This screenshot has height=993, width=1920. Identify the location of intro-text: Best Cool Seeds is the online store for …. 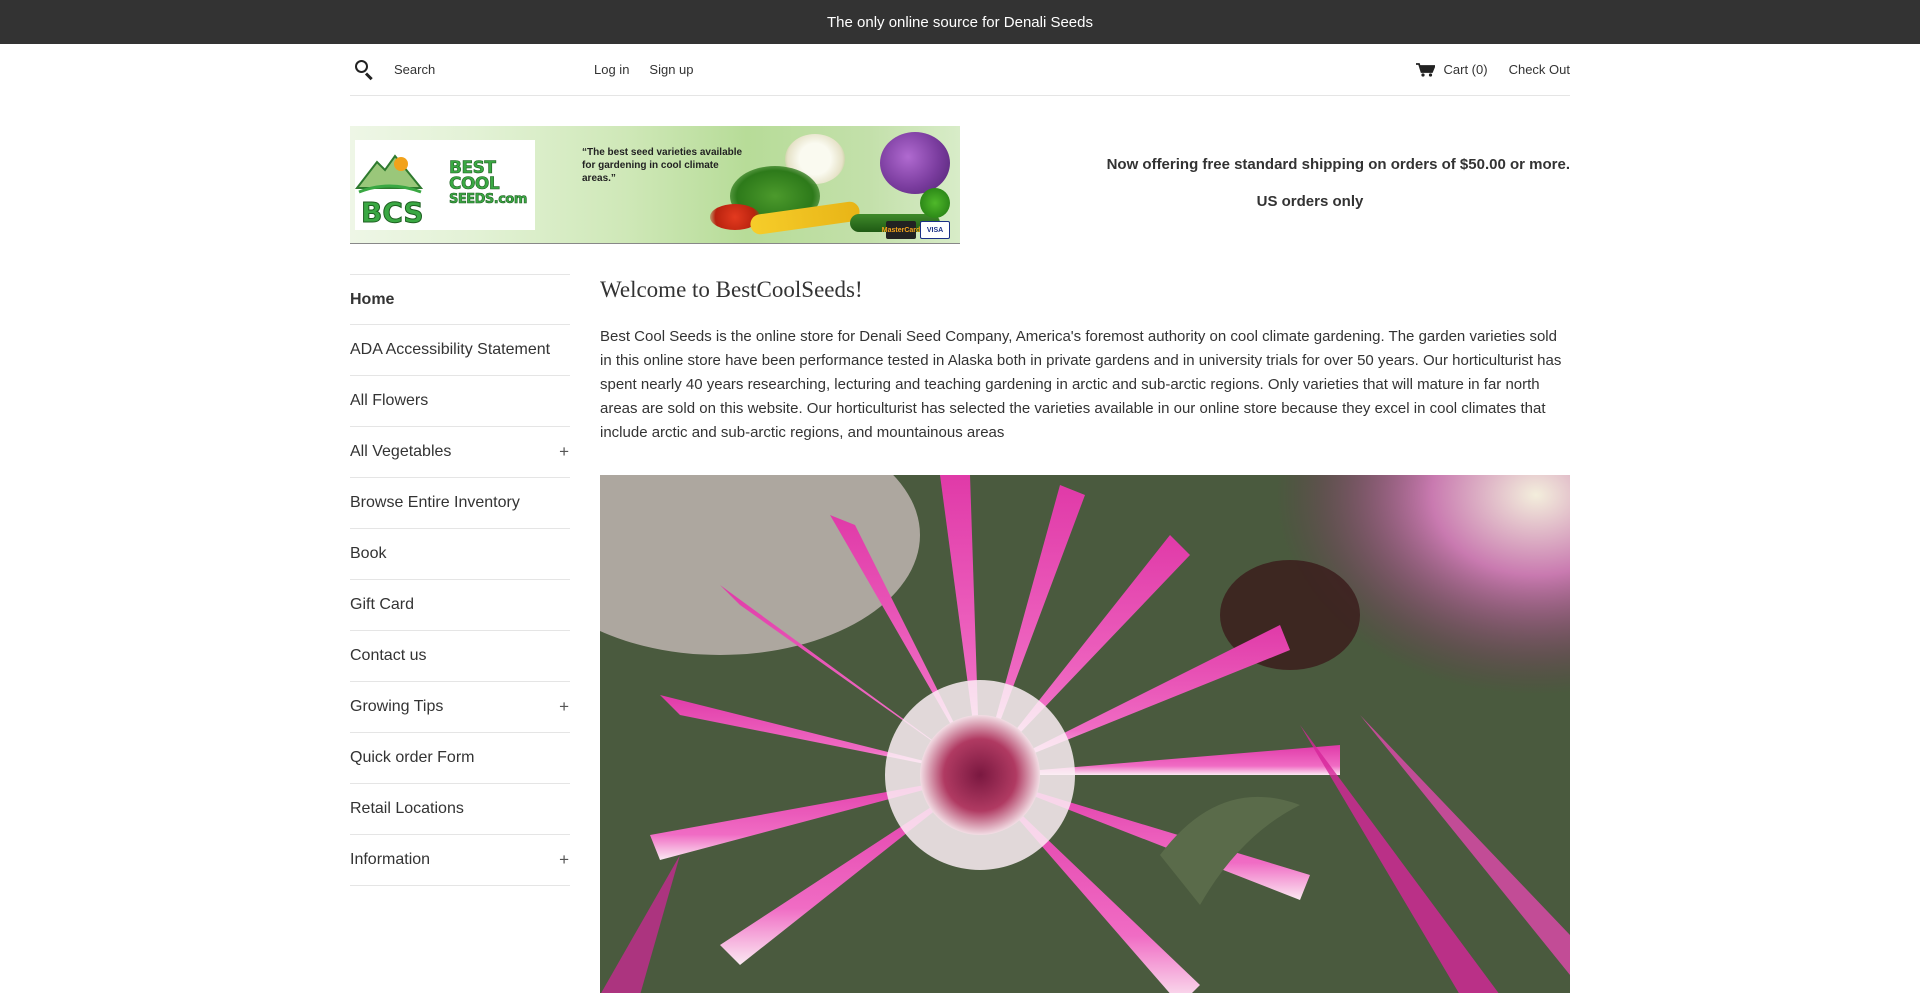
(1081, 384).